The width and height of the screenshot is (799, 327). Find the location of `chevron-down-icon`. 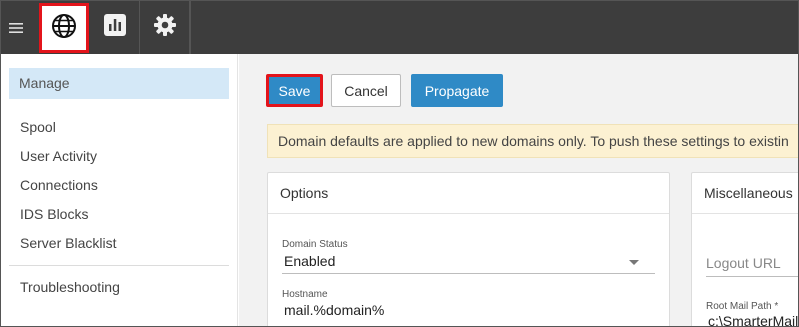

chevron-down-icon is located at coordinates (634, 262).